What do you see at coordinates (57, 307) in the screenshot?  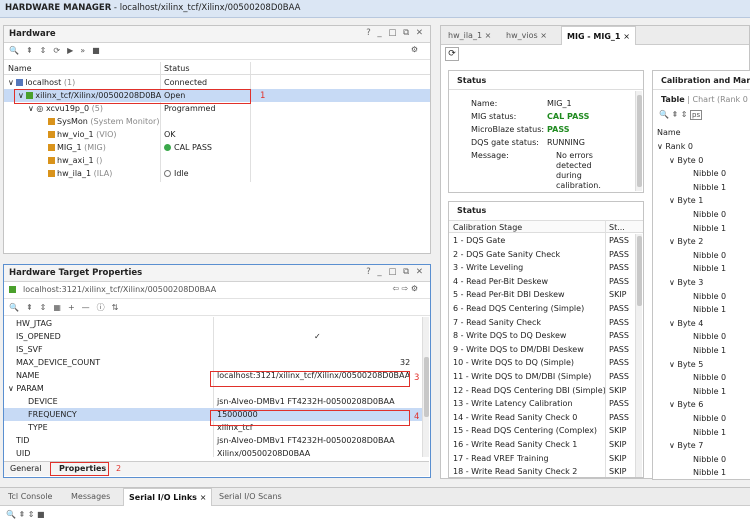 I see `group-icon: ▦` at bounding box center [57, 307].